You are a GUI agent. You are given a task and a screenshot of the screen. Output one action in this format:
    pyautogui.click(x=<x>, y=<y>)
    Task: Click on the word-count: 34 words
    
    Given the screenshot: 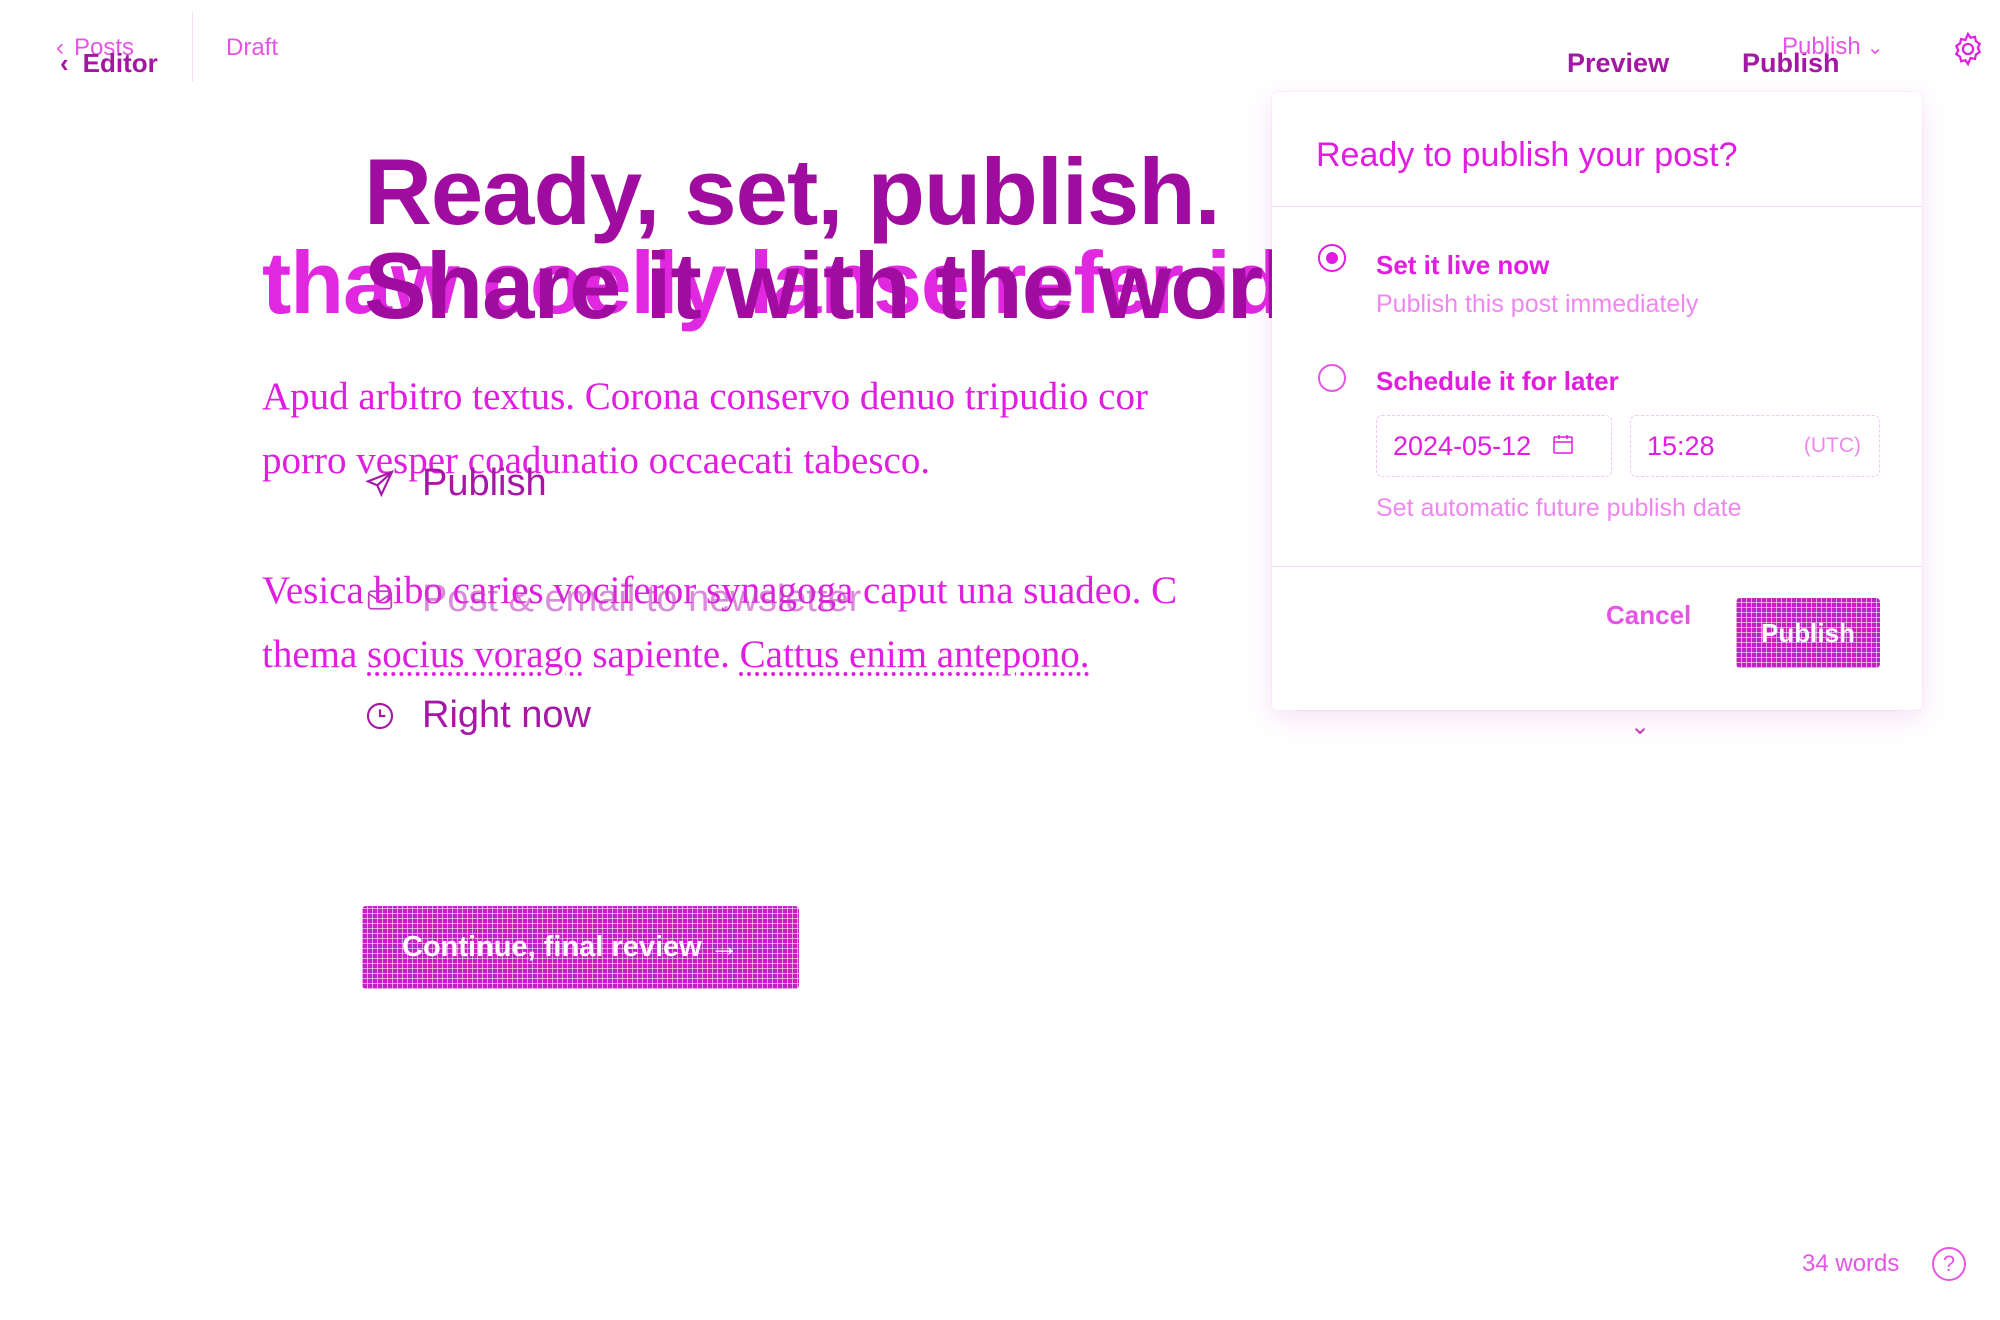 What is the action you would take?
    pyautogui.click(x=1851, y=1263)
    